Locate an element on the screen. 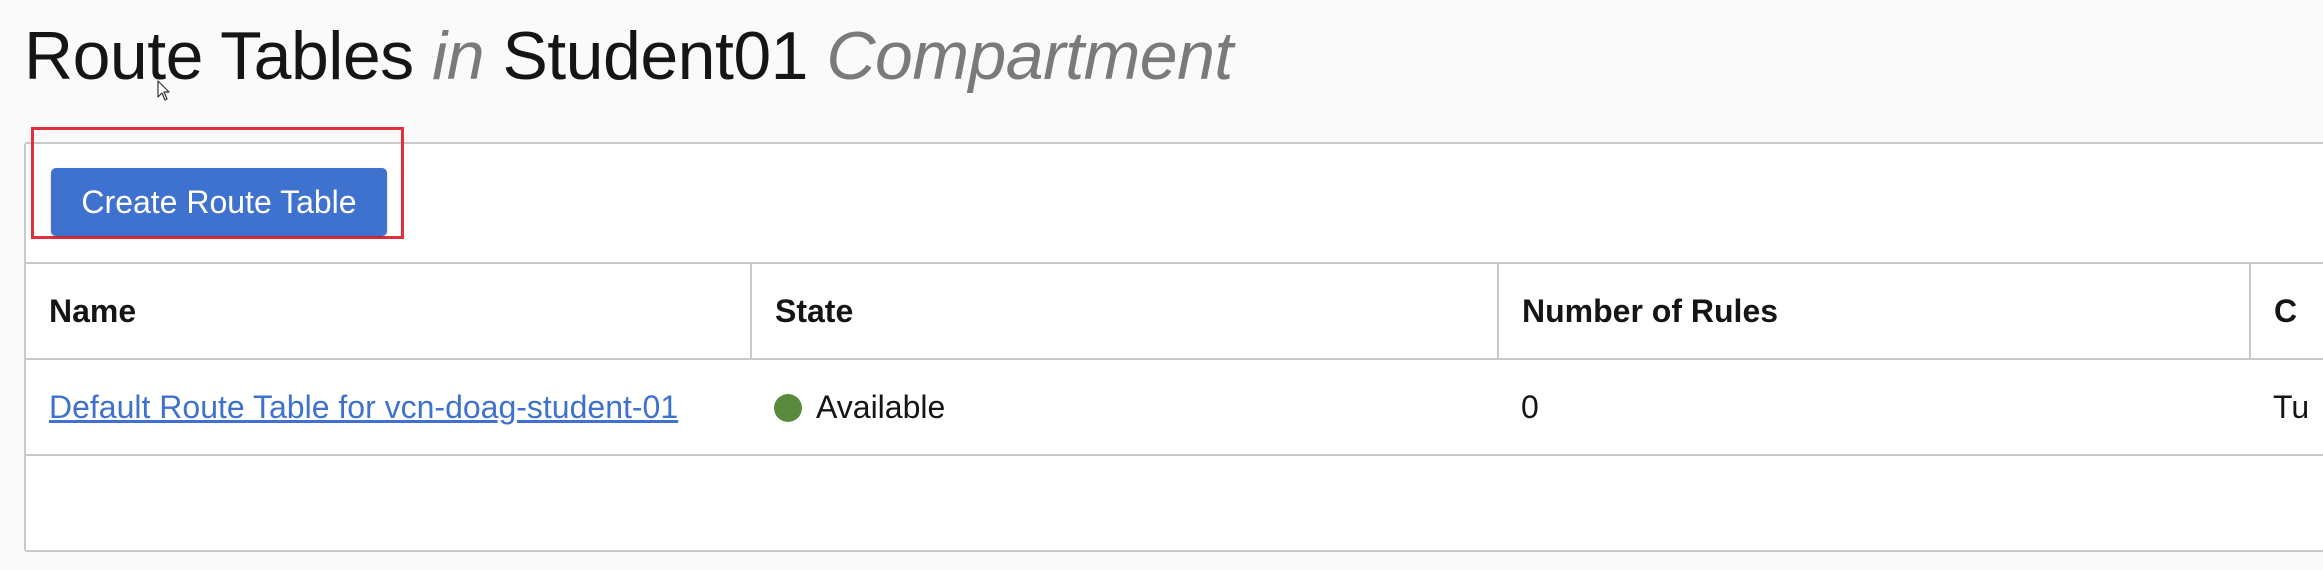 The height and width of the screenshot is (570, 2323). page-title-in: in is located at coordinates (458, 56).